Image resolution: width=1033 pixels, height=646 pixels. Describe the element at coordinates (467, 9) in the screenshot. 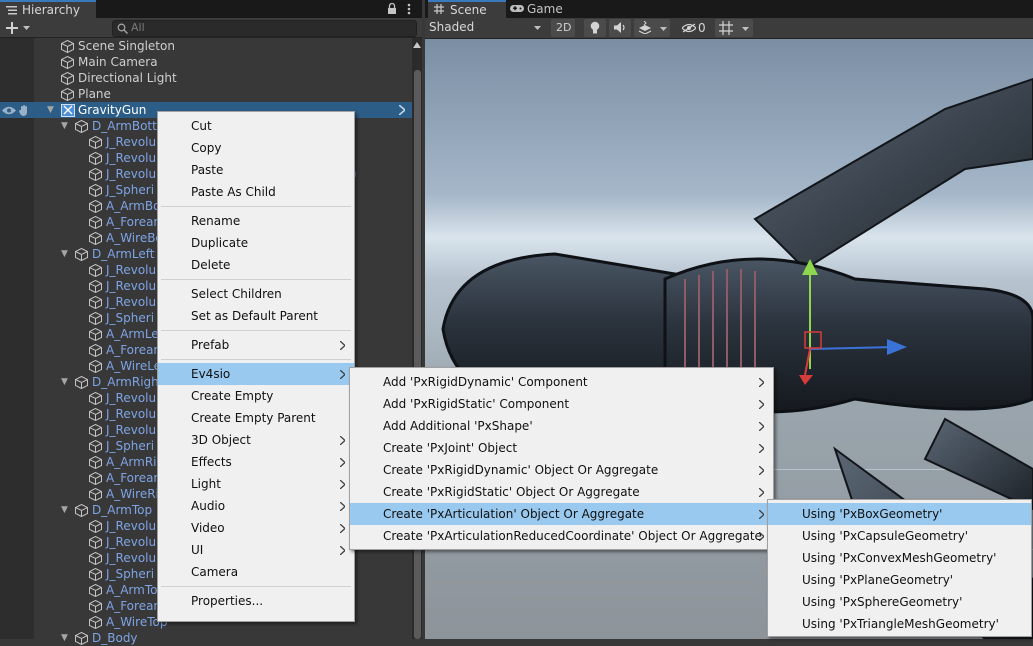

I see `tab-scene: Scene` at that location.